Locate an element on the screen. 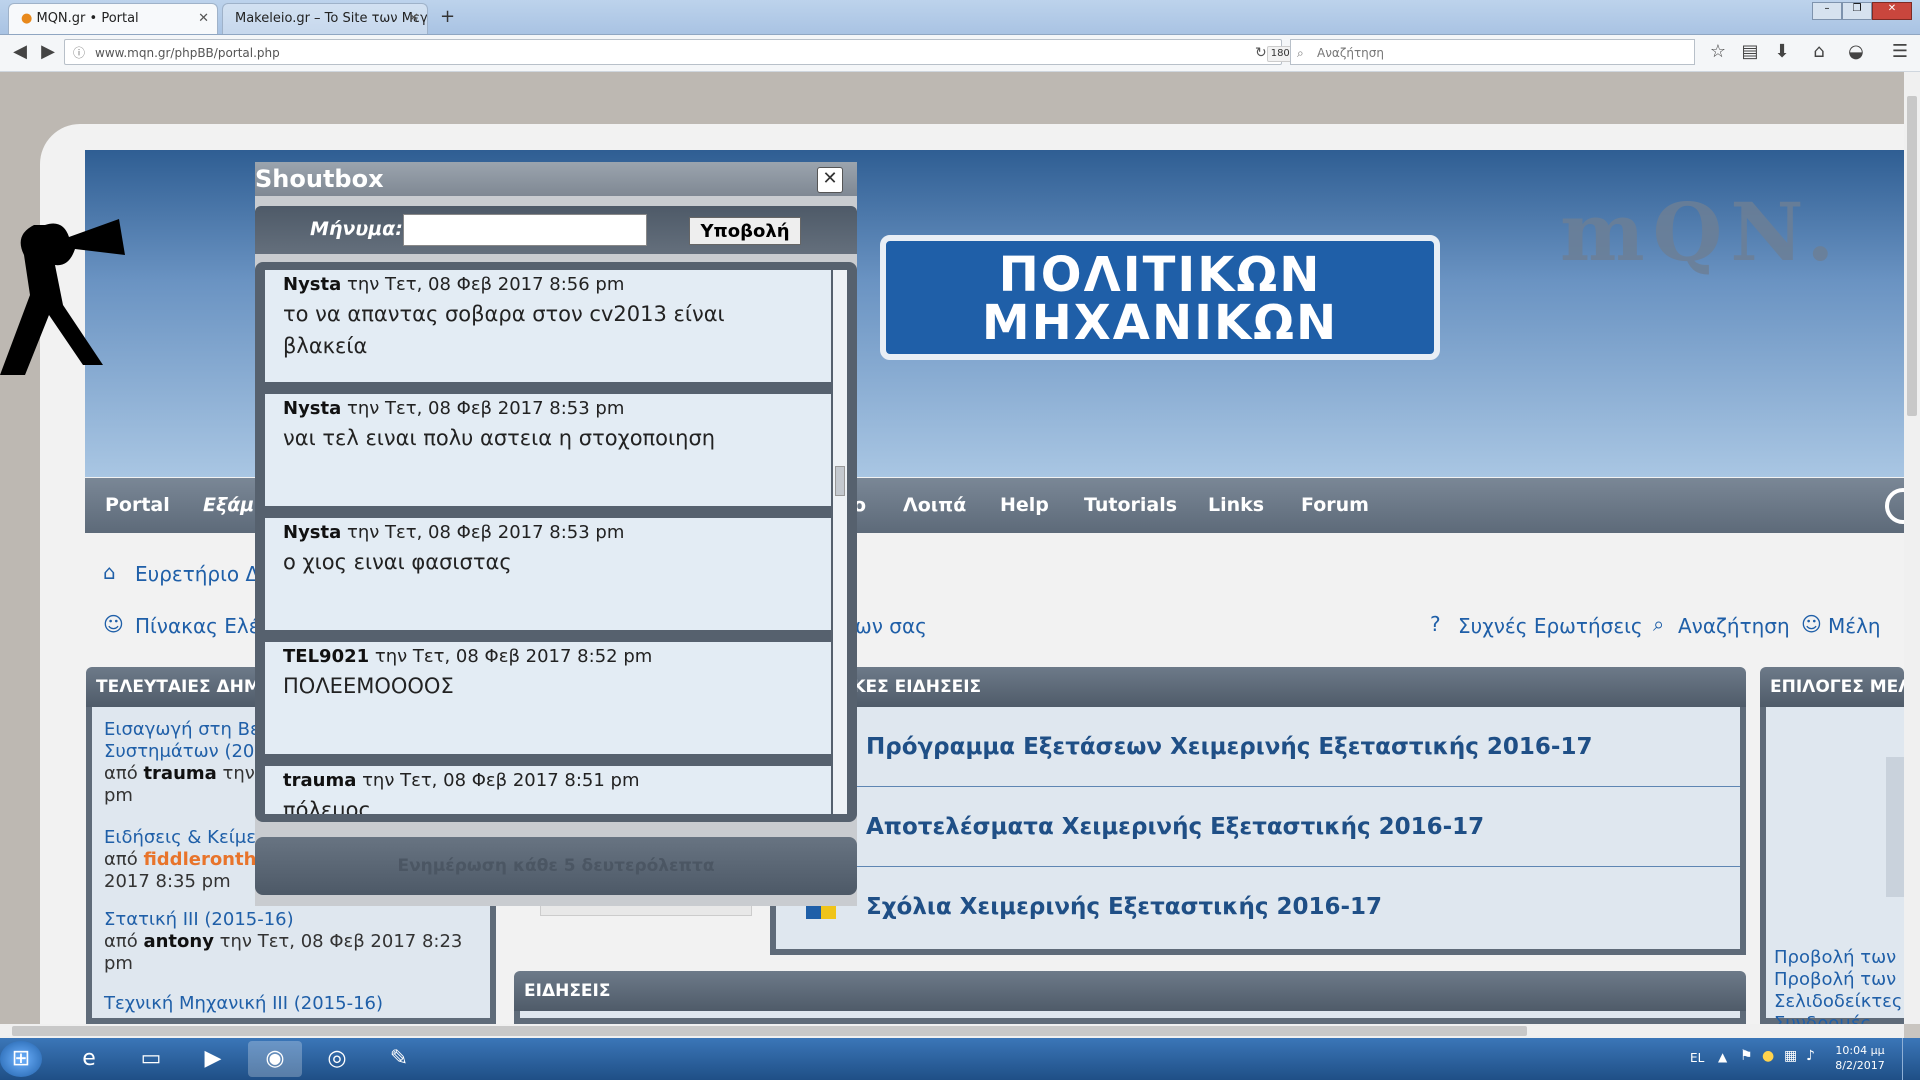 The width and height of the screenshot is (1920, 1080). menu-forum: Forum is located at coordinates (1335, 505).